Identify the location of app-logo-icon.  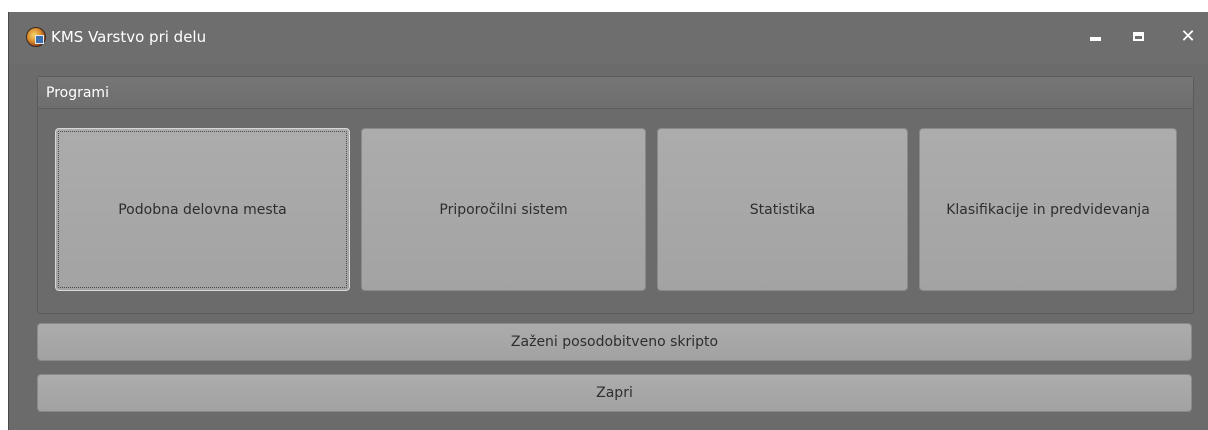
(36, 37).